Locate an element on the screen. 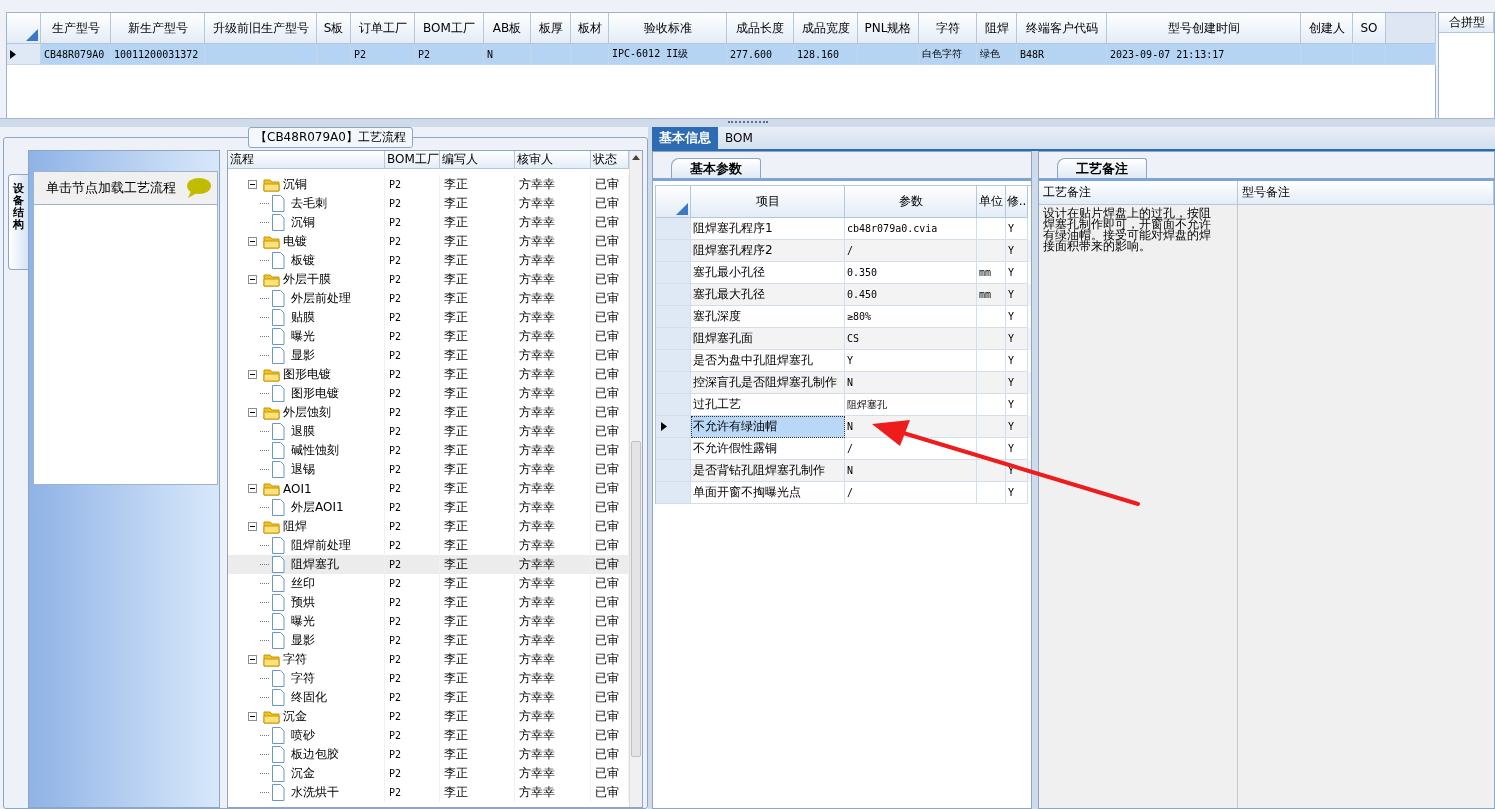  tree-row: 电镀 P2 李正 方幸幸 已审 is located at coordinates (428, 241).